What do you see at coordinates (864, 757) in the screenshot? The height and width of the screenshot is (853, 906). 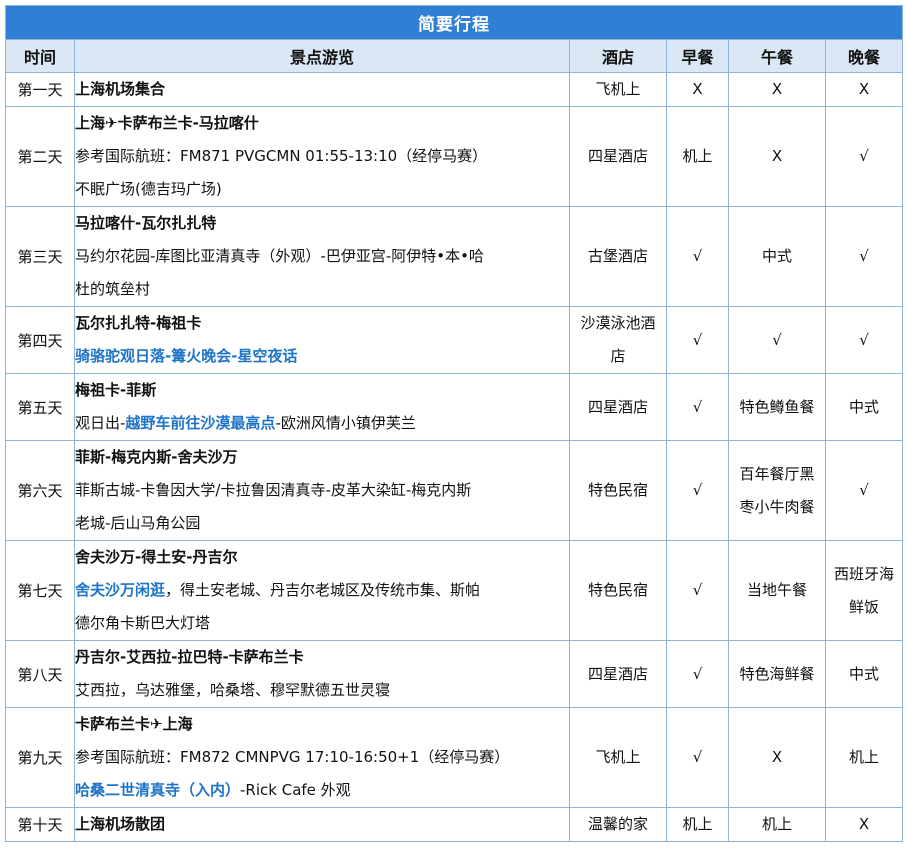 I see `dinner-cell: 机上` at bounding box center [864, 757].